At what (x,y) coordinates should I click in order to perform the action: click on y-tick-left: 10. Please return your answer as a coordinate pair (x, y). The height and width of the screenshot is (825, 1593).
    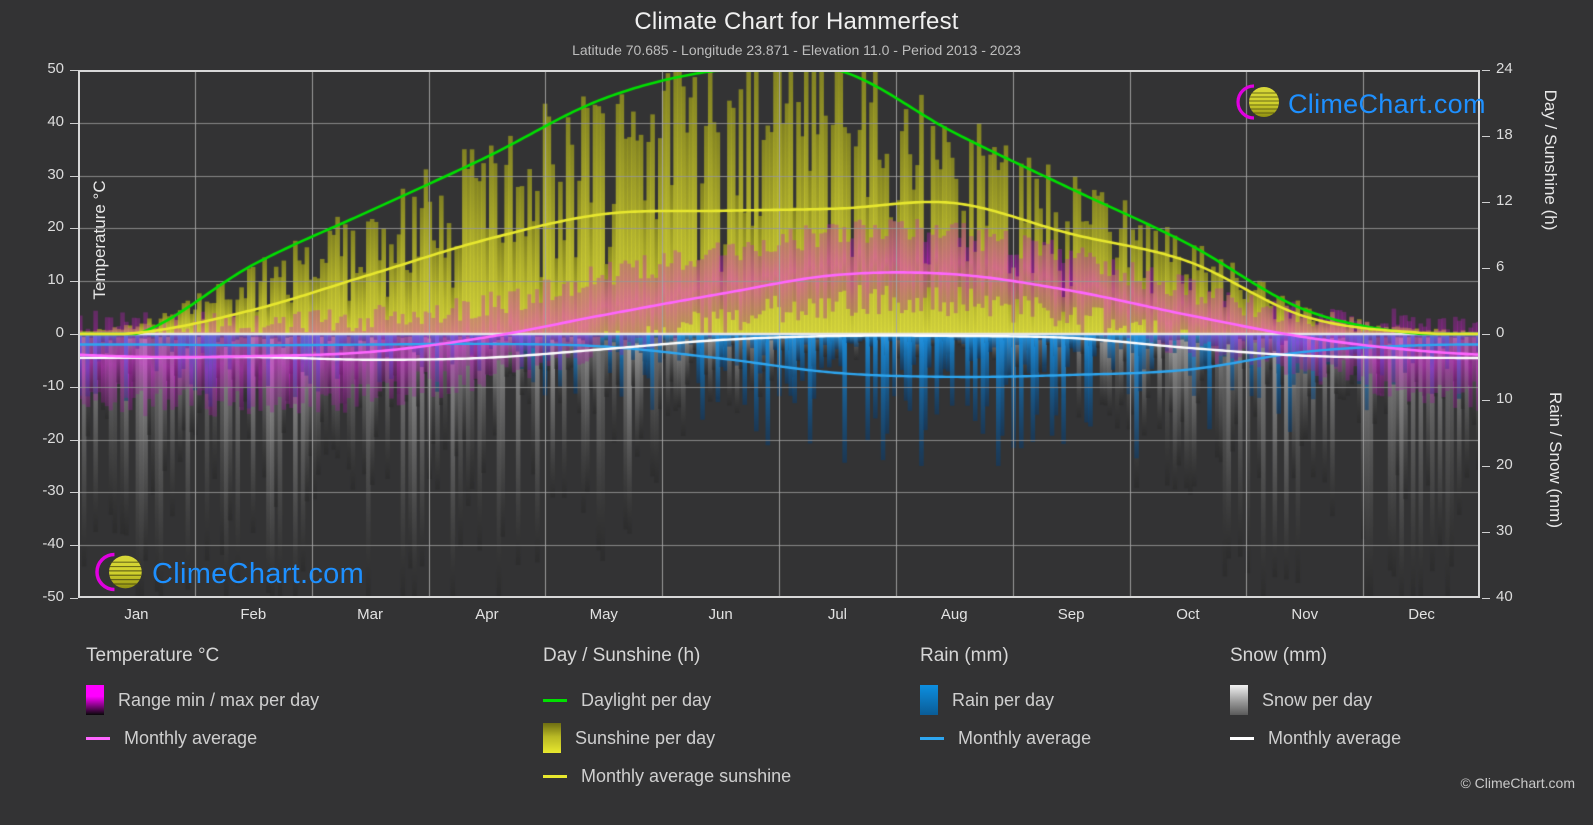
    Looking at the image, I should click on (55, 280).